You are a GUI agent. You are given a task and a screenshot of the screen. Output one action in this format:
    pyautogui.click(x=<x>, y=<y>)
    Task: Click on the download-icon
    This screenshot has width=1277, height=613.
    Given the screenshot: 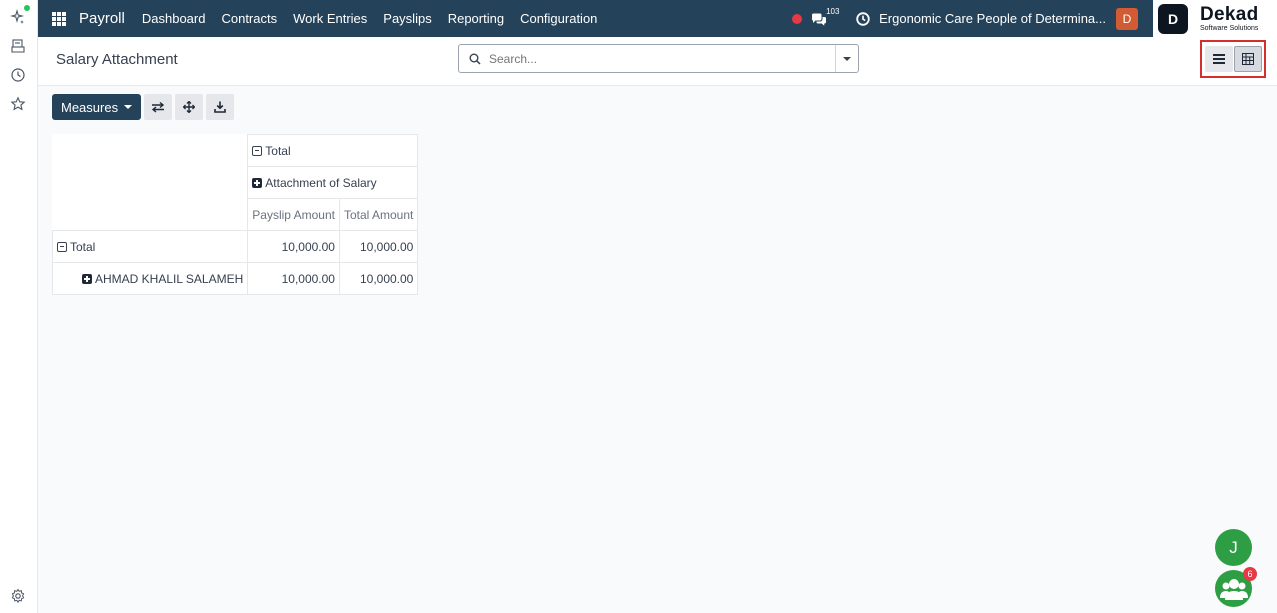 What is the action you would take?
    pyautogui.click(x=220, y=107)
    